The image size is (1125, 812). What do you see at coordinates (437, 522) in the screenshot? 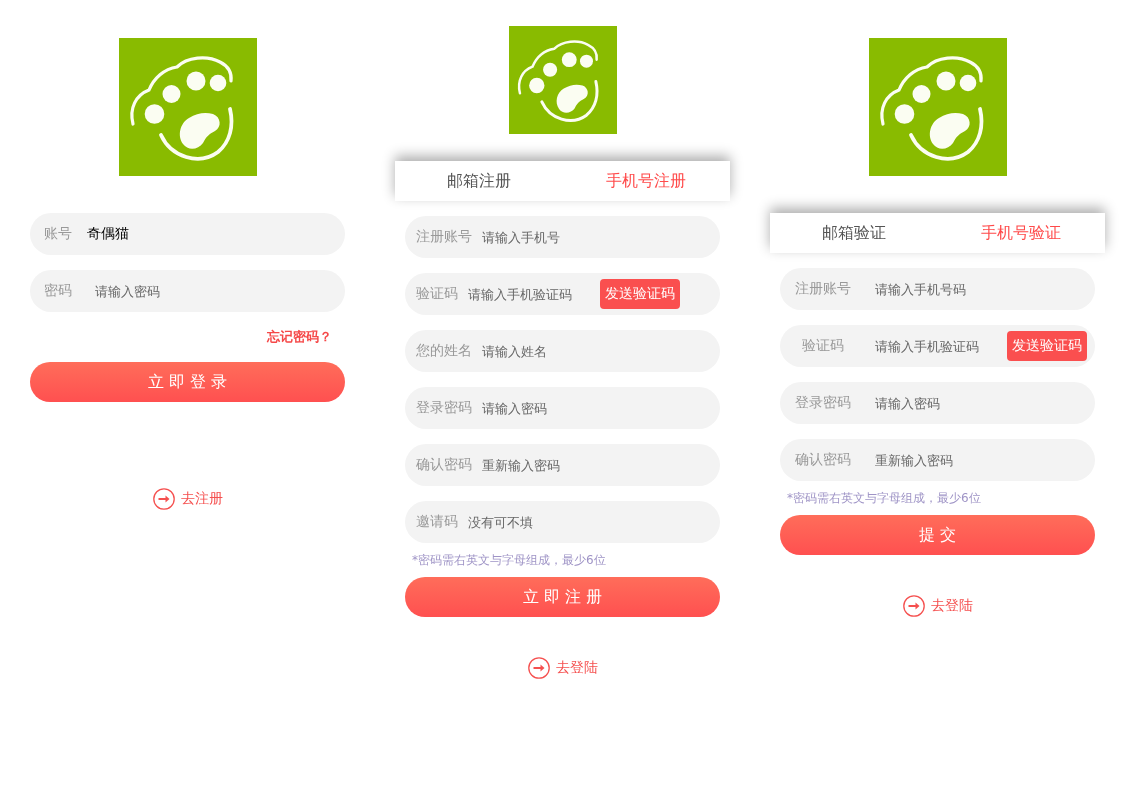
I see `field-label: 邀请码` at bounding box center [437, 522].